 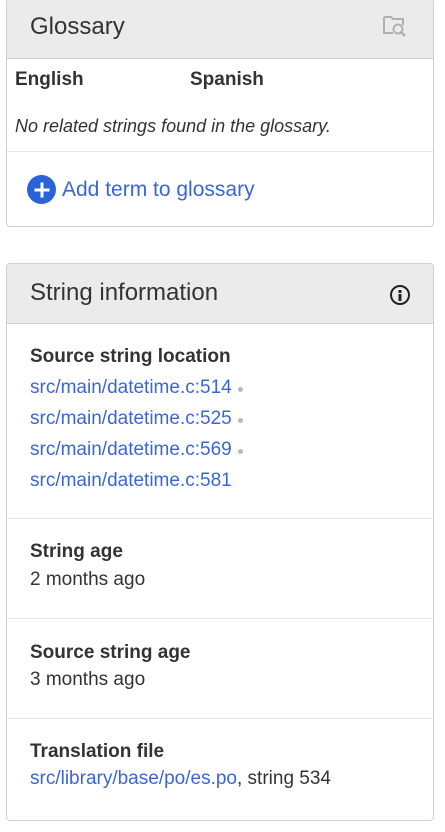 What do you see at coordinates (220, 294) in the screenshot?
I see `string-information-header: String information` at bounding box center [220, 294].